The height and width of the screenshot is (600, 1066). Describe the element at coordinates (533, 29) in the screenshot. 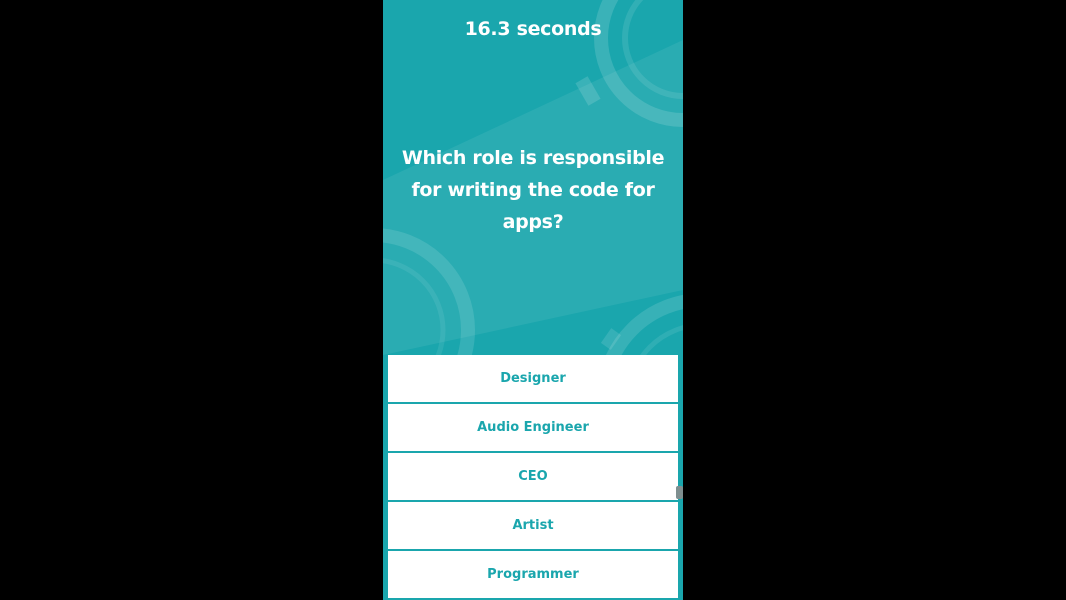

I see `timer-text: 16.3 seconds` at that location.